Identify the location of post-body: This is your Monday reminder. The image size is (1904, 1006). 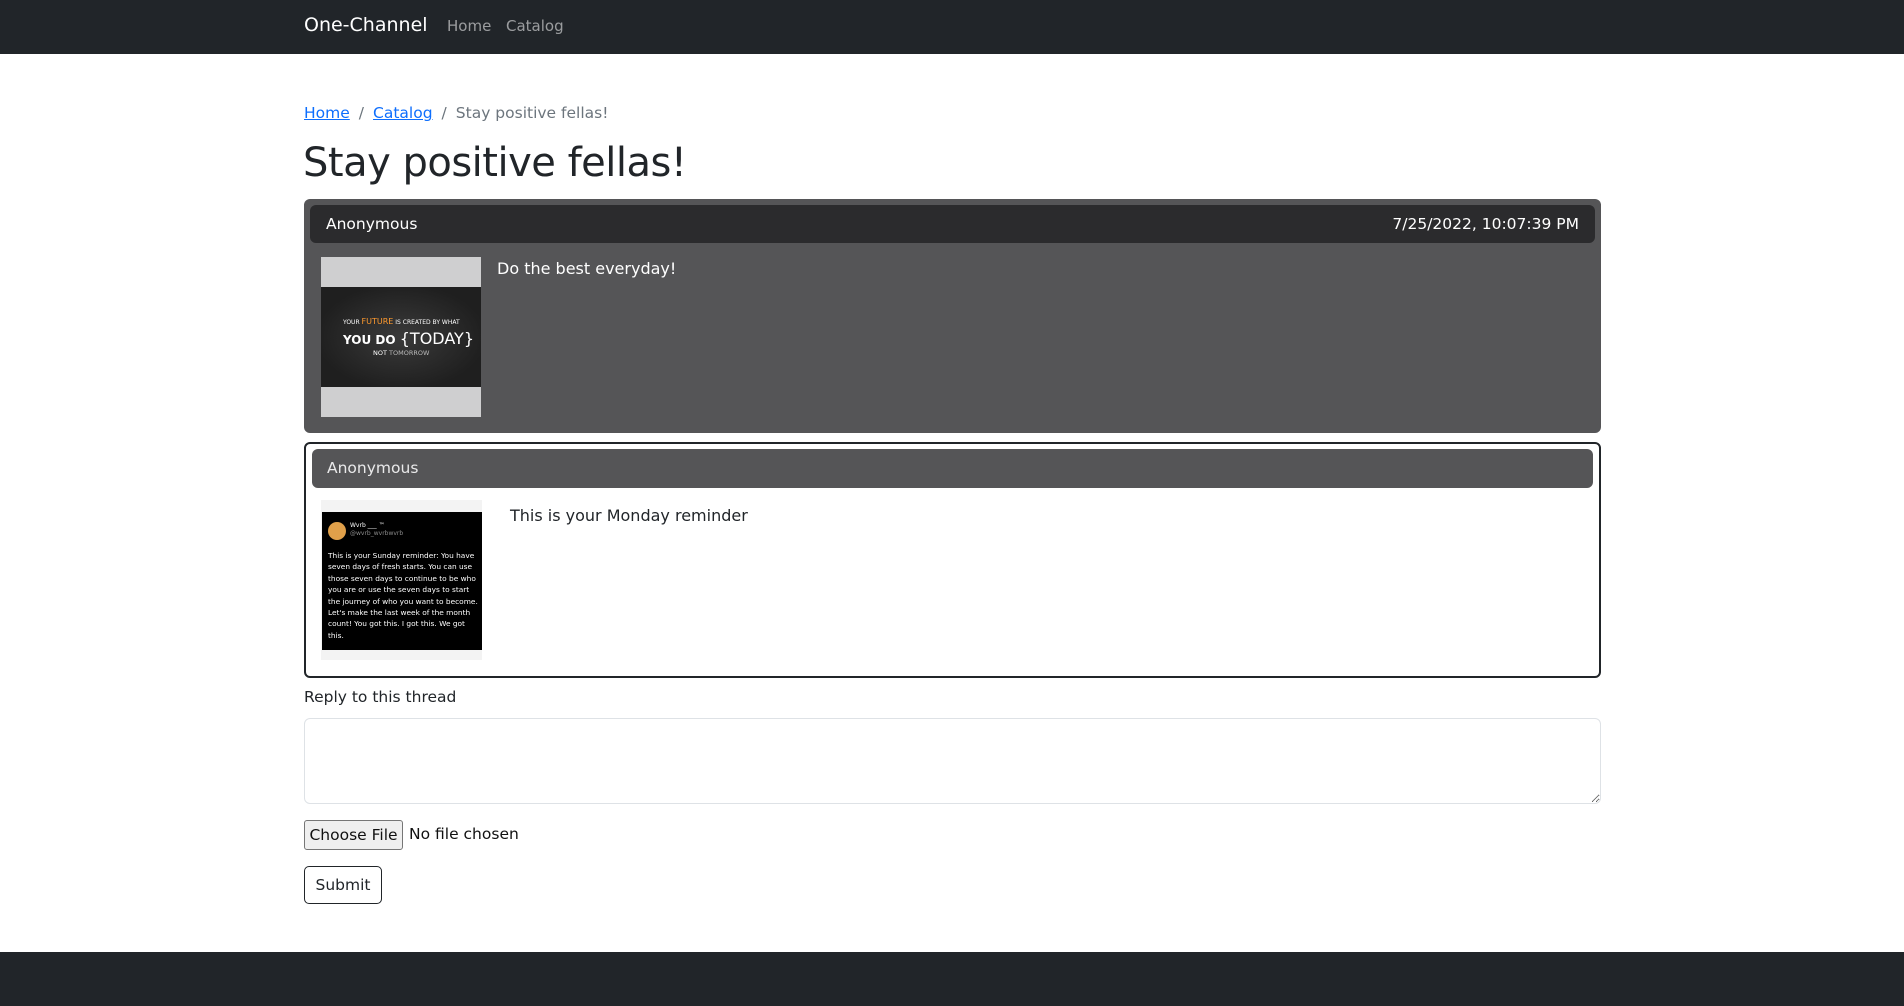
(629, 515).